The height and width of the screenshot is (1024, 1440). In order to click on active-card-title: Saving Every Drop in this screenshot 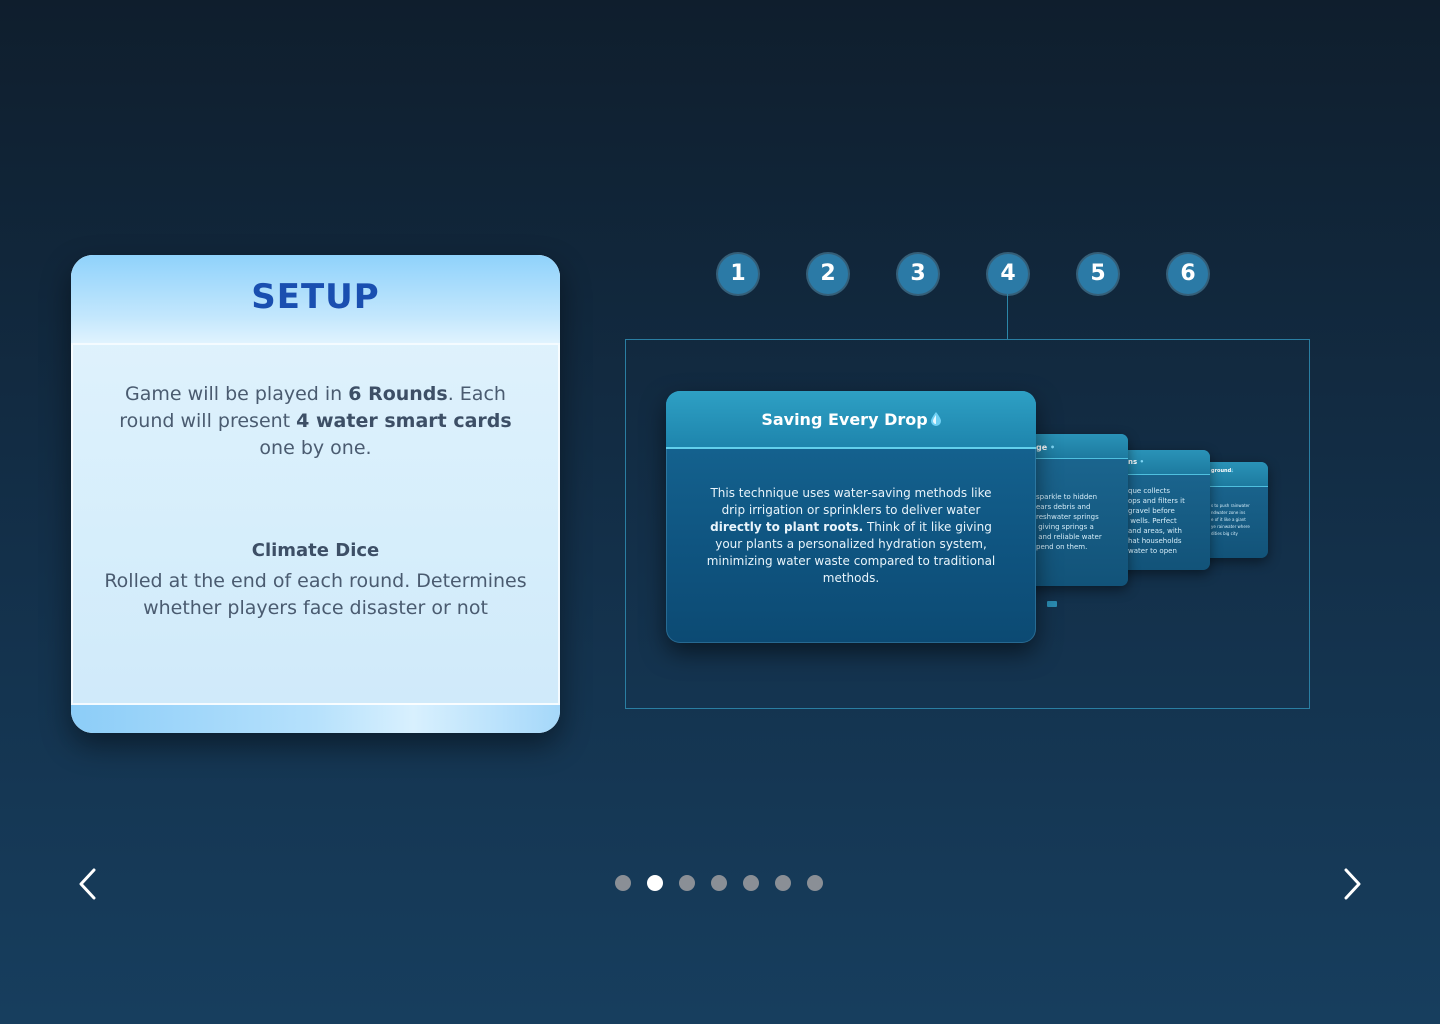, I will do `click(851, 419)`.